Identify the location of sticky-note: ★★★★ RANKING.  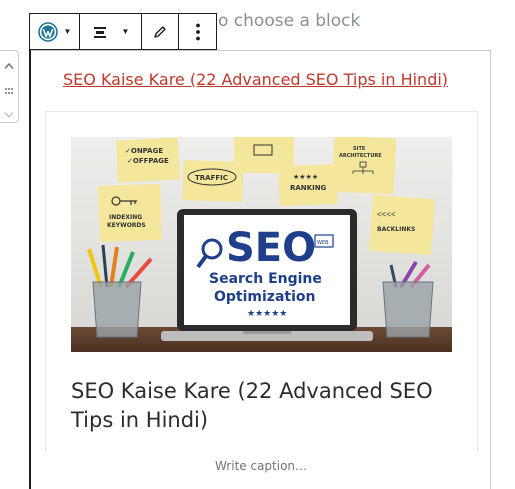
(308, 185).